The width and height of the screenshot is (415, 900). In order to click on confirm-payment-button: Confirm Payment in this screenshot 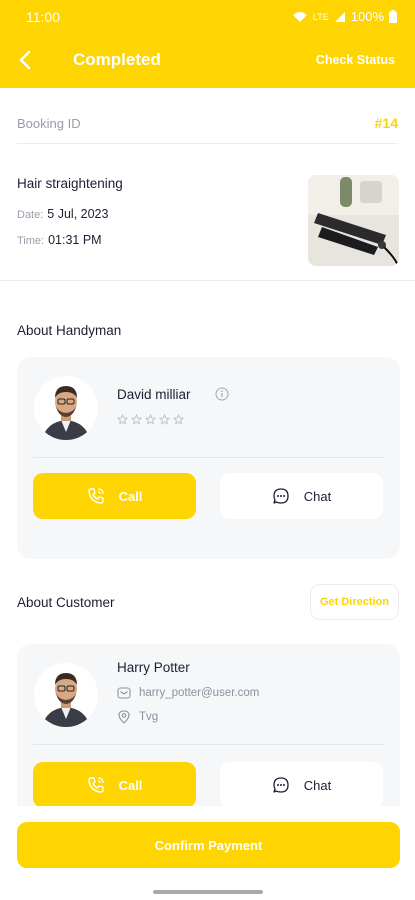, I will do `click(208, 845)`.